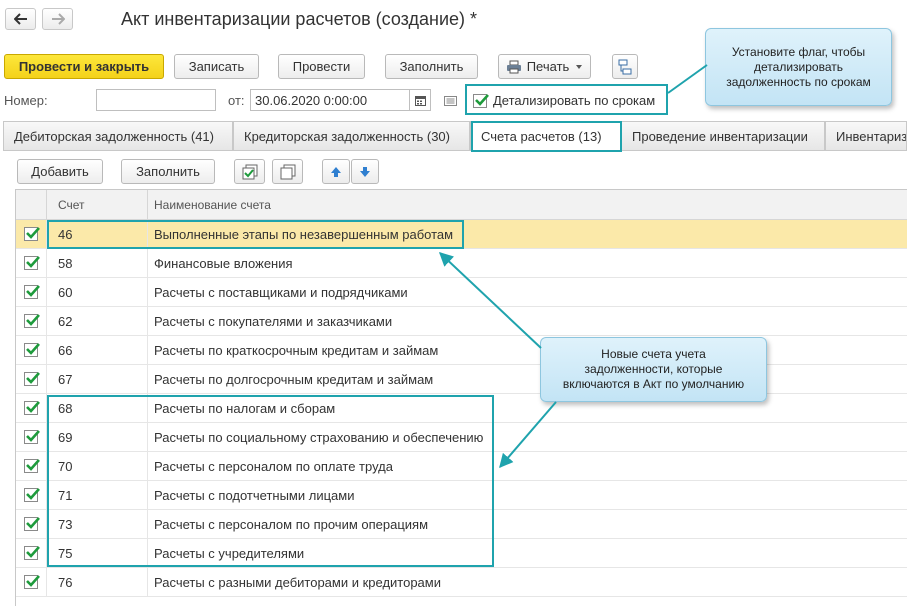 The height and width of the screenshot is (606, 907). Describe the element at coordinates (223, 263) in the screenshot. I see `row-account-name: Финансовые вложения` at that location.